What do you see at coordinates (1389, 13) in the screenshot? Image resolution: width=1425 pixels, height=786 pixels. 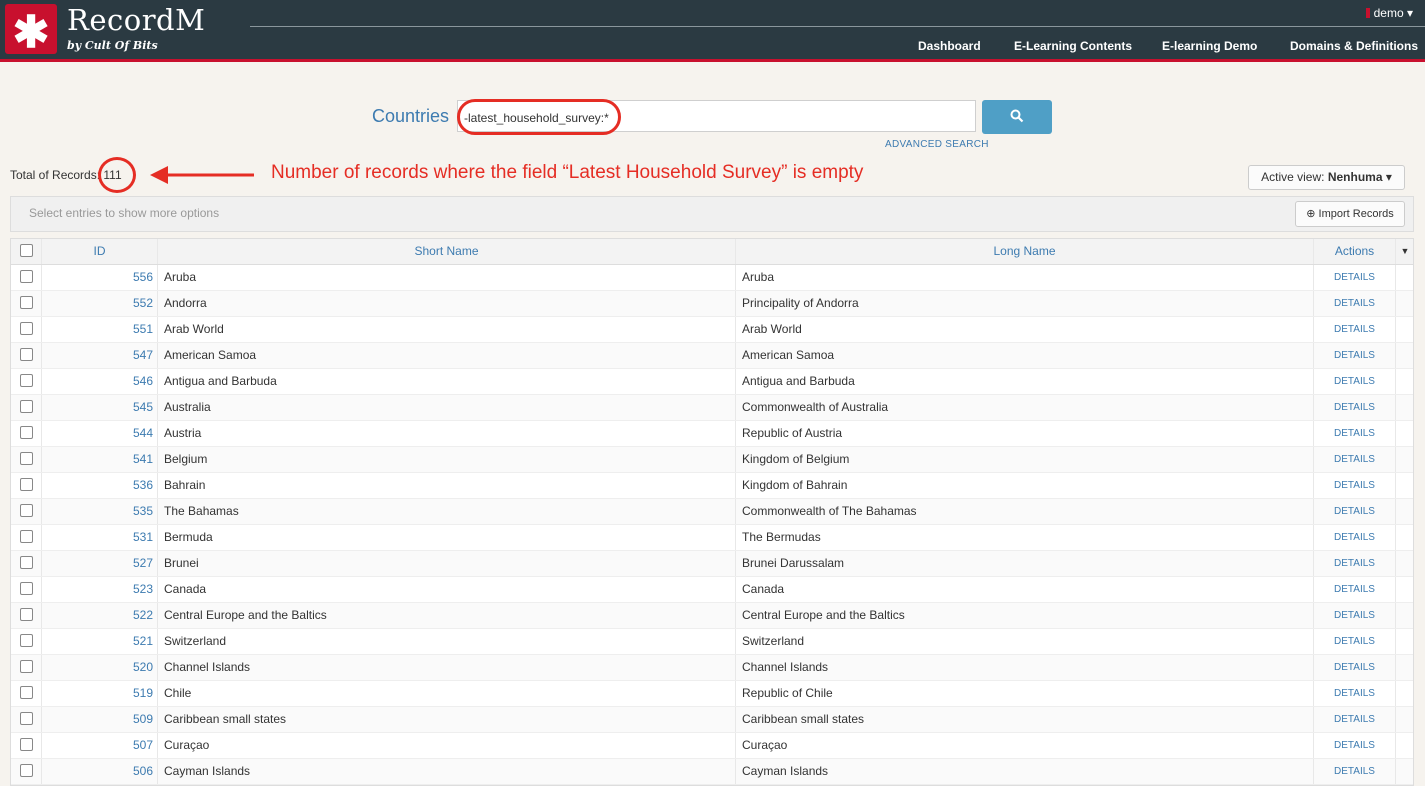 I see `user-menu: demo ▾` at bounding box center [1389, 13].